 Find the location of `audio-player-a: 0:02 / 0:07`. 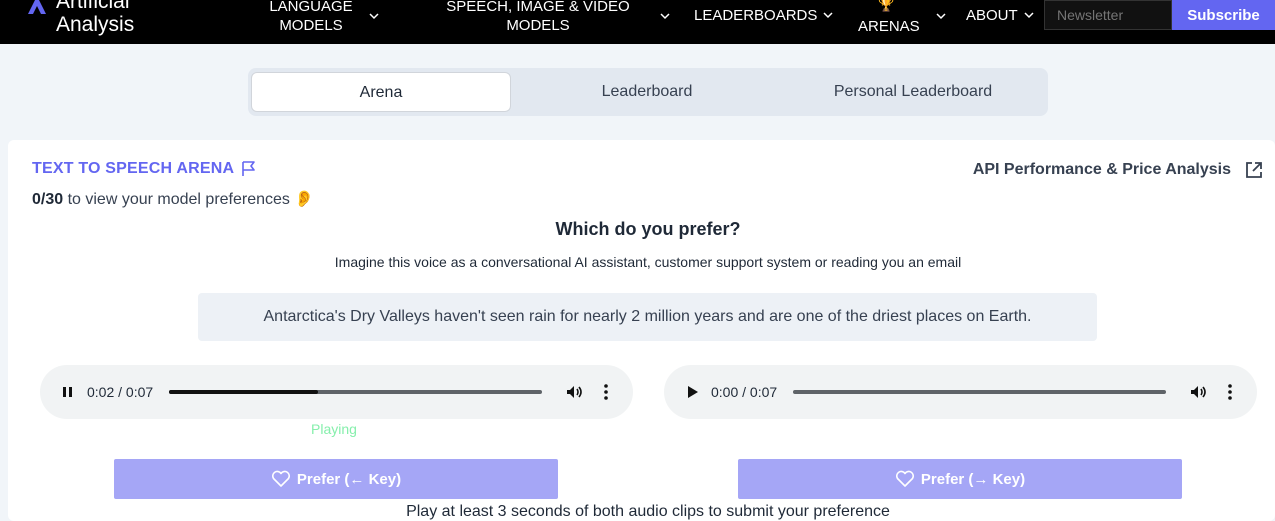

audio-player-a: 0:02 / 0:07 is located at coordinates (336, 392).